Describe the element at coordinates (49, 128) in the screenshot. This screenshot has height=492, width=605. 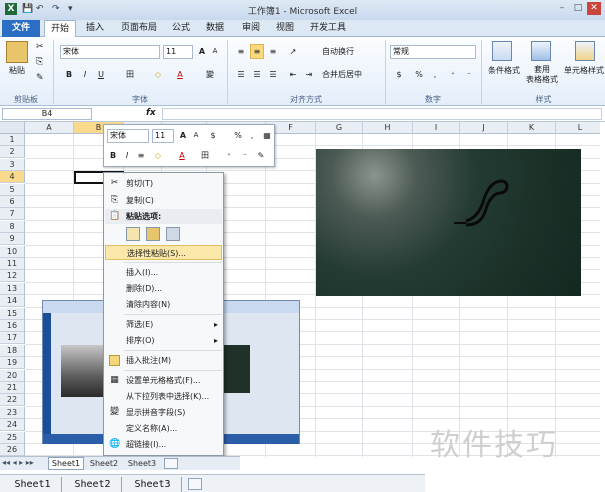
I see `column-header-a: A` at that location.